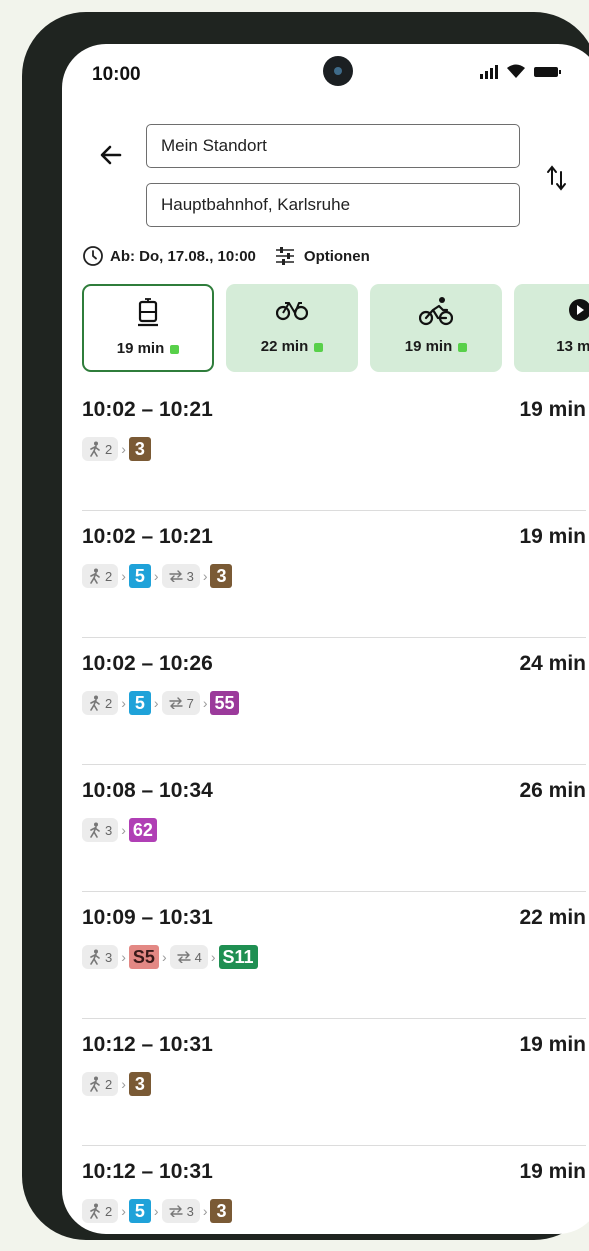 This screenshot has width=589, height=1251. What do you see at coordinates (148, 328) in the screenshot?
I see `mode-tab-tram: 19 min` at bounding box center [148, 328].